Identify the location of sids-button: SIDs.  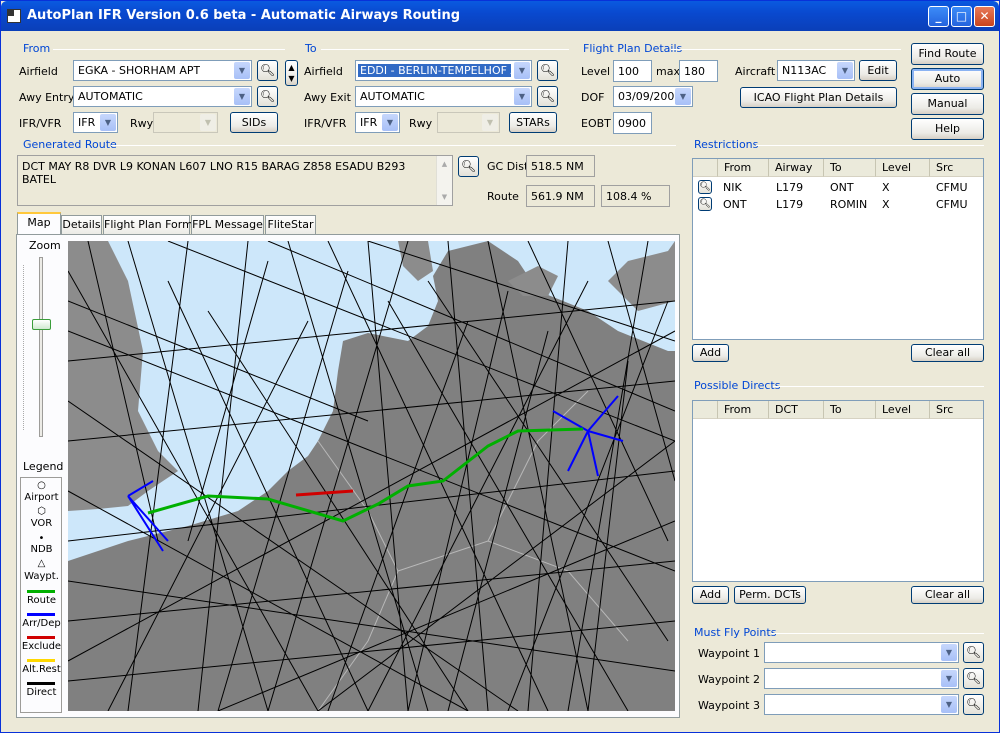
(254, 122).